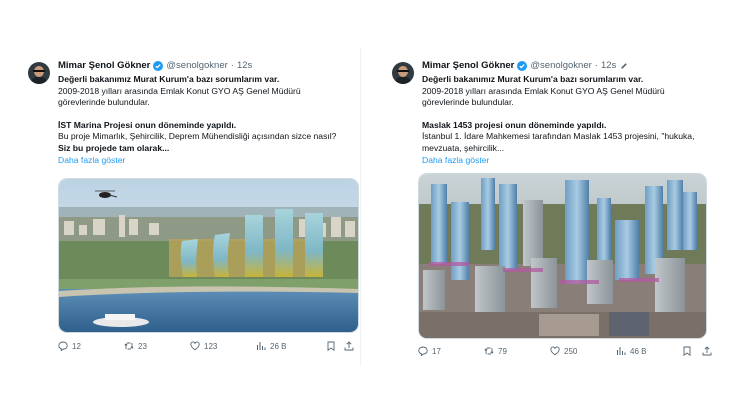 This screenshot has width=730, height=420. Describe the element at coordinates (76, 346) in the screenshot. I see `reply-count: 12` at that location.